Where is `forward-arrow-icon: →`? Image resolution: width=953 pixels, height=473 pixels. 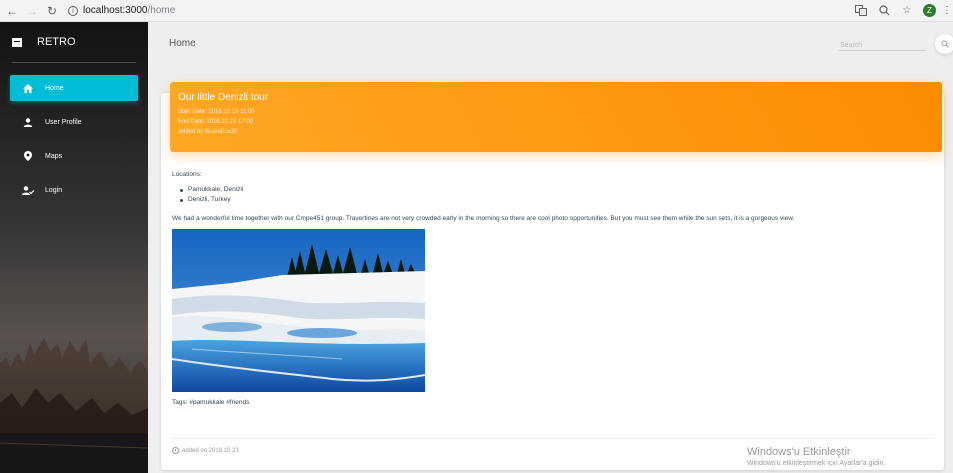 forward-arrow-icon: → is located at coordinates (32, 11).